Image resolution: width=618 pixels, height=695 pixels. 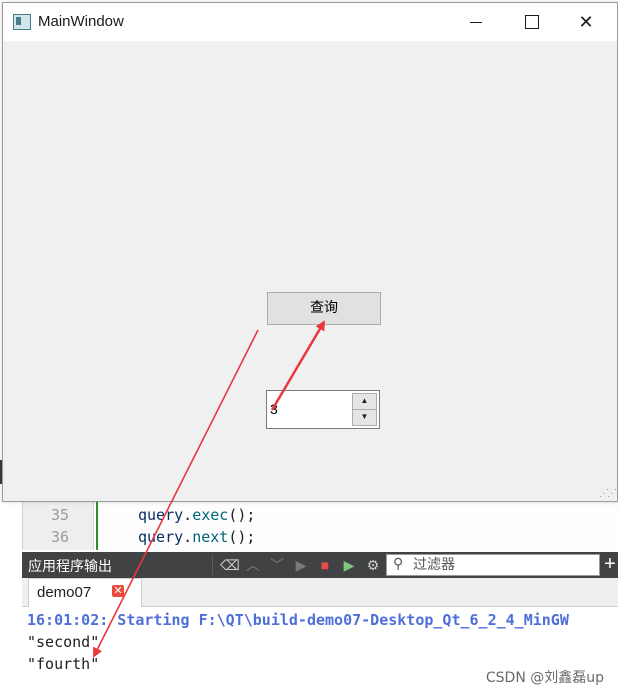 I want to click on app-icon, so click(x=22, y=22).